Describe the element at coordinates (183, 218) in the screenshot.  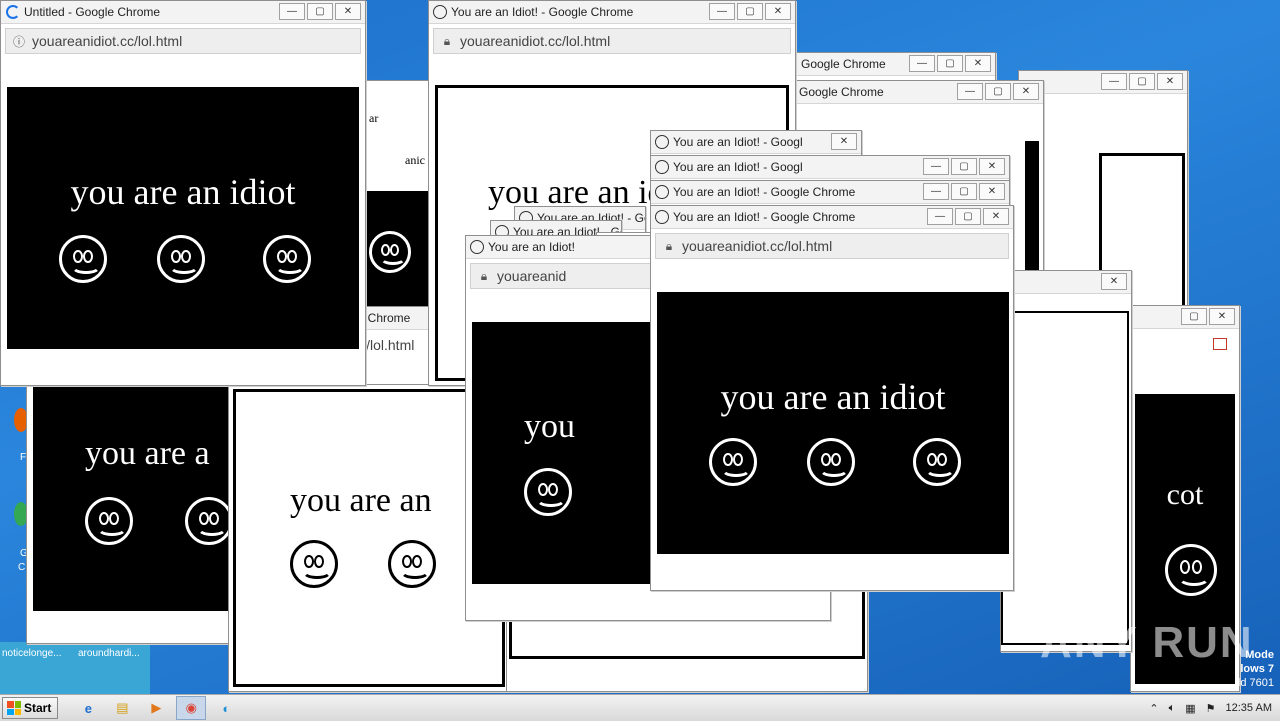
I see `page-content: you are an idiot` at that location.